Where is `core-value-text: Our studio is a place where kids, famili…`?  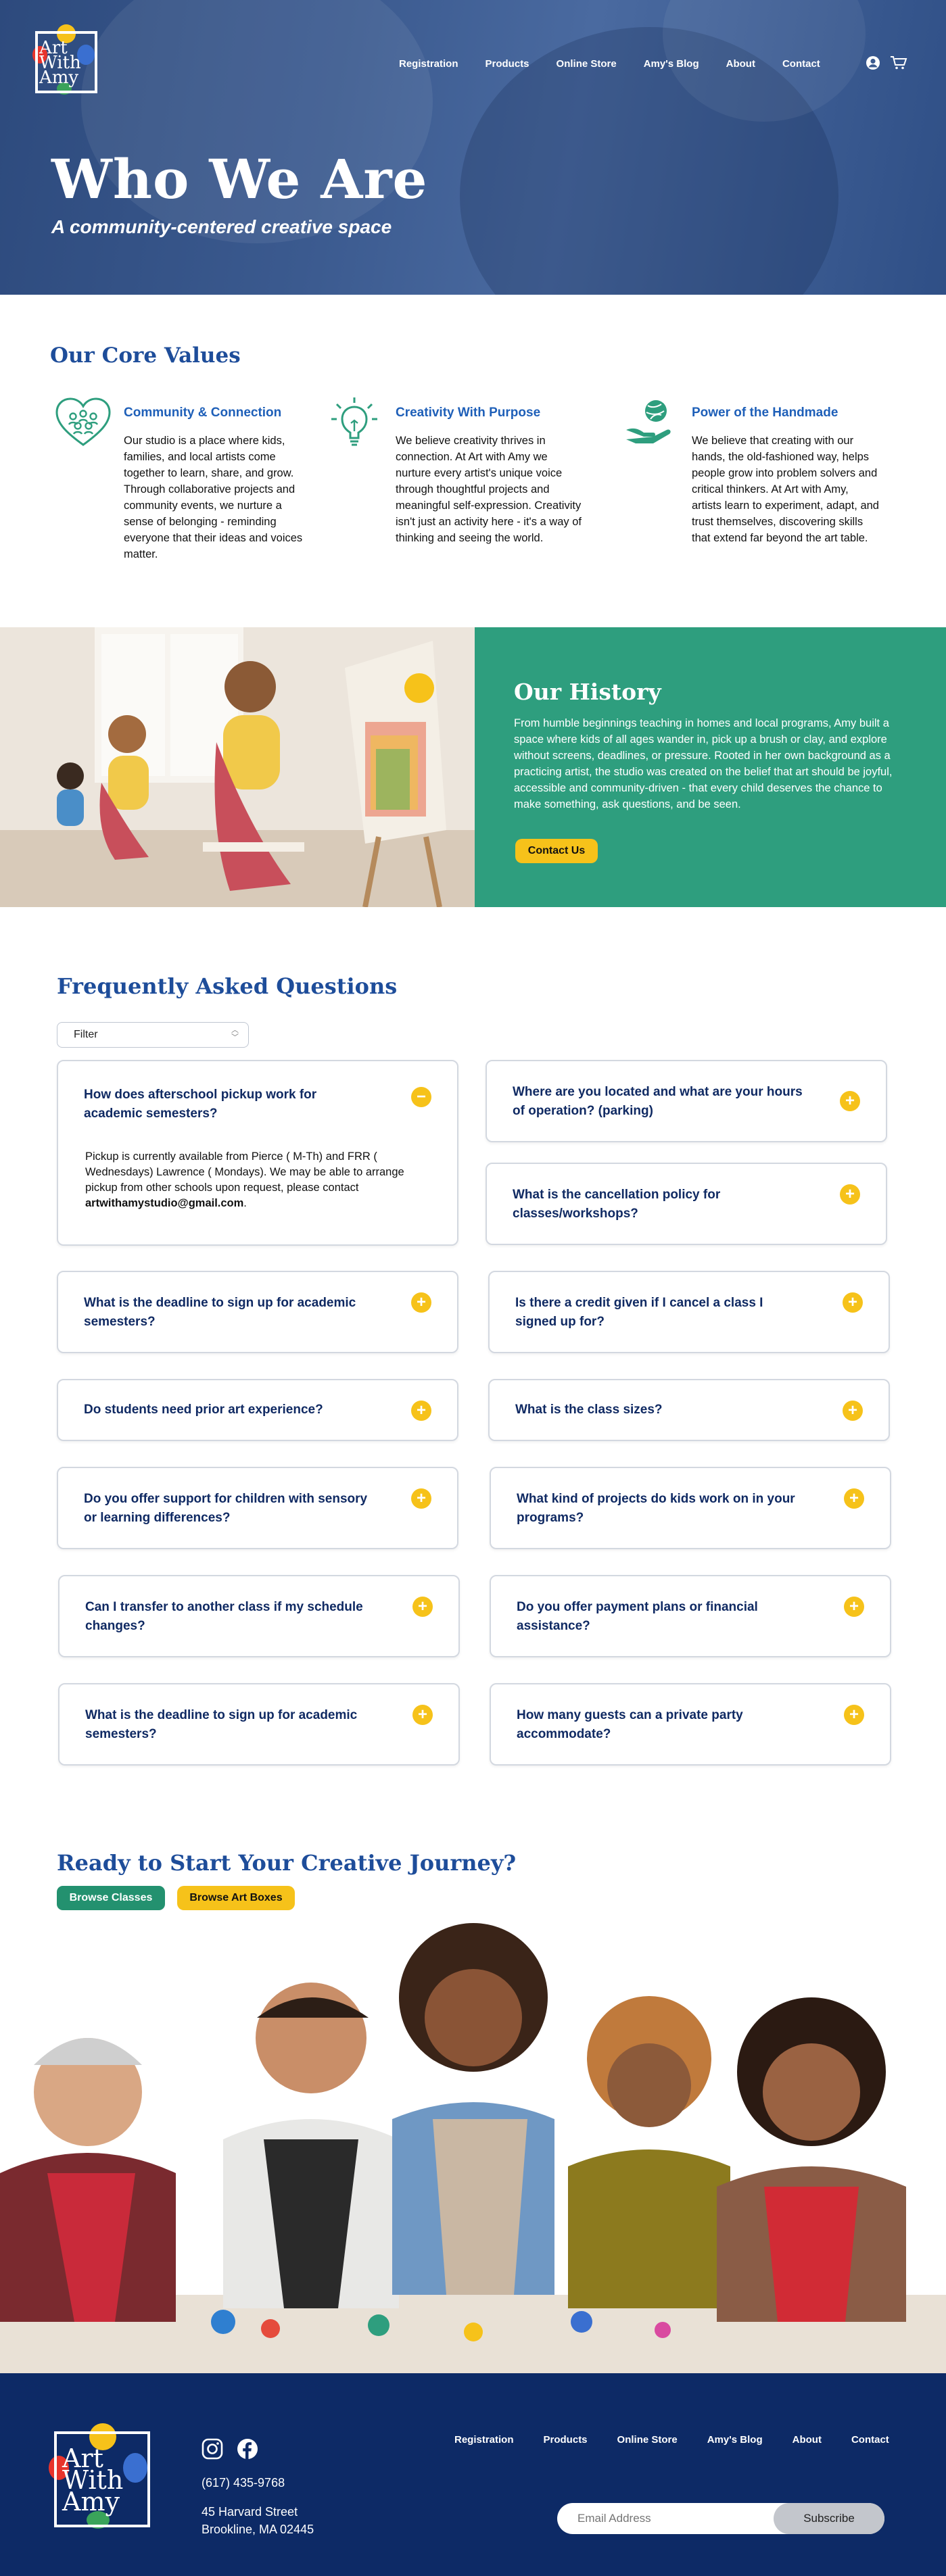
core-value-text: Our studio is a place where kids, famili… is located at coordinates (213, 497).